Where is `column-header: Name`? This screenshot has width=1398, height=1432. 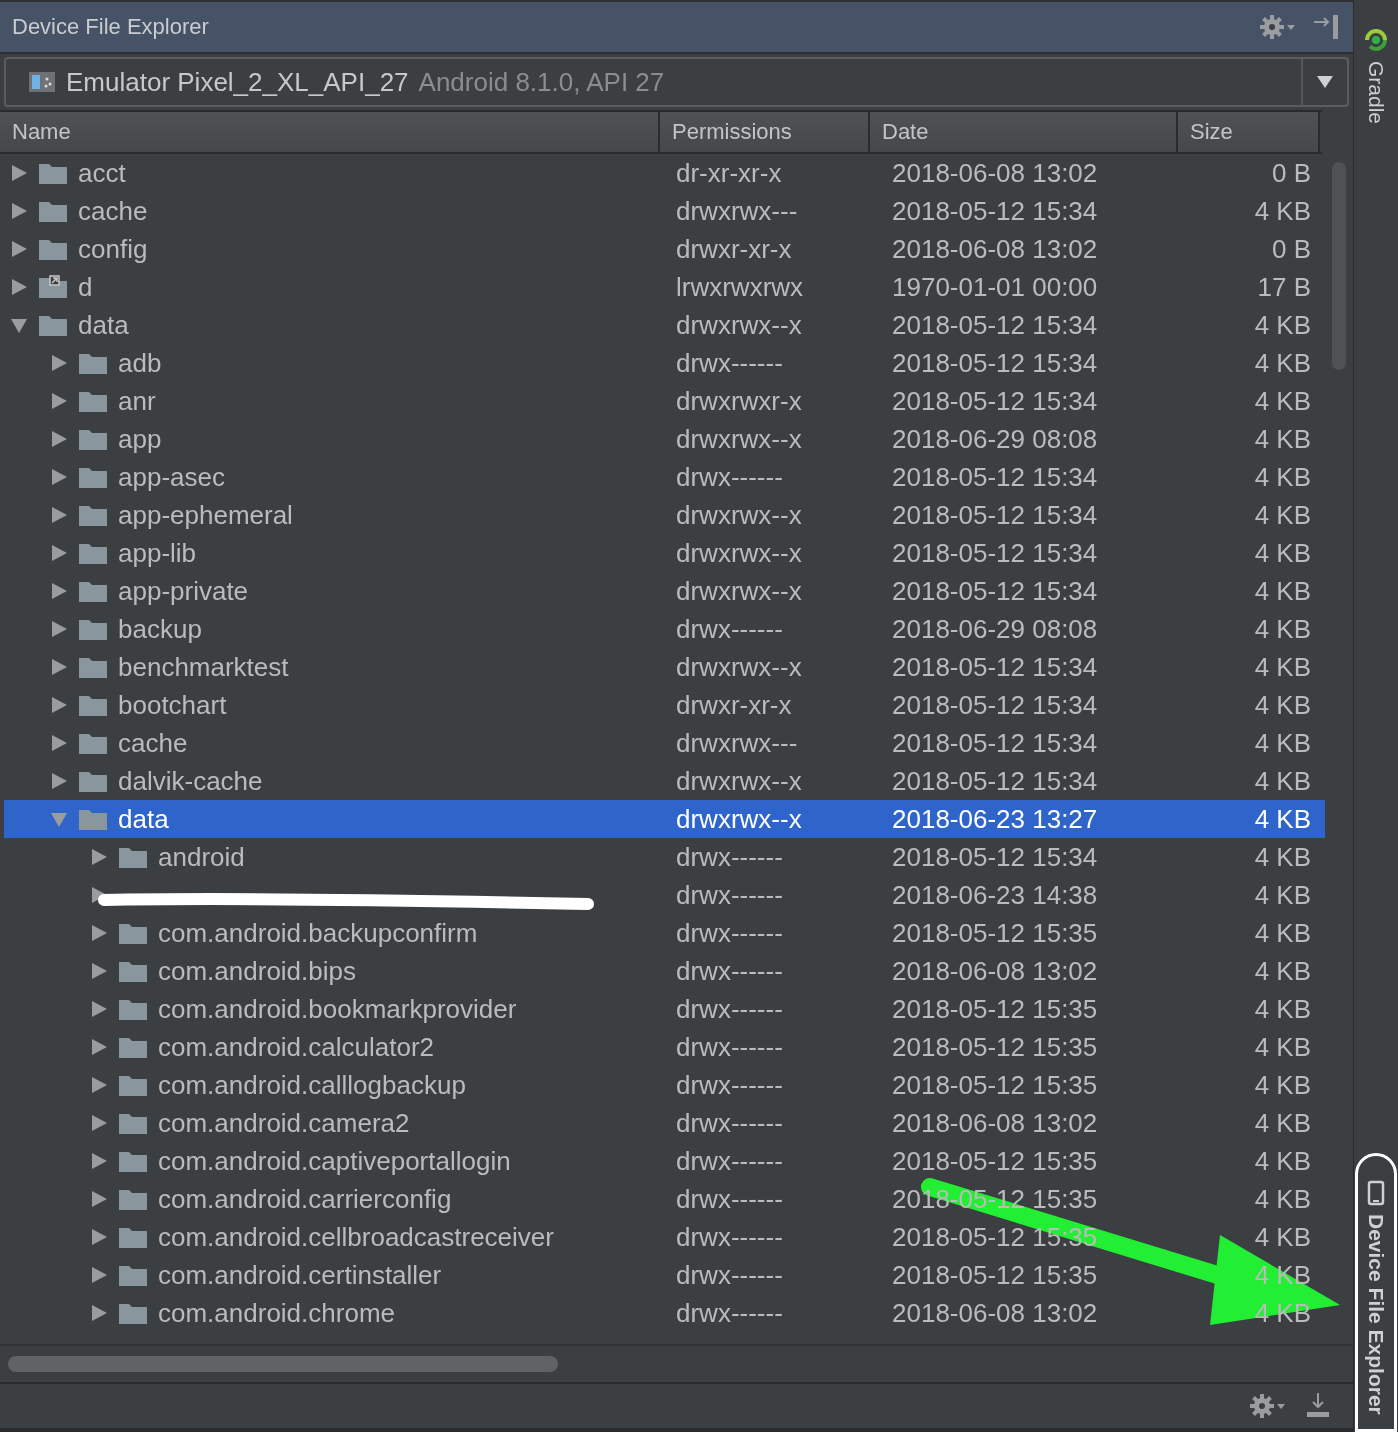 column-header: Name is located at coordinates (330, 132).